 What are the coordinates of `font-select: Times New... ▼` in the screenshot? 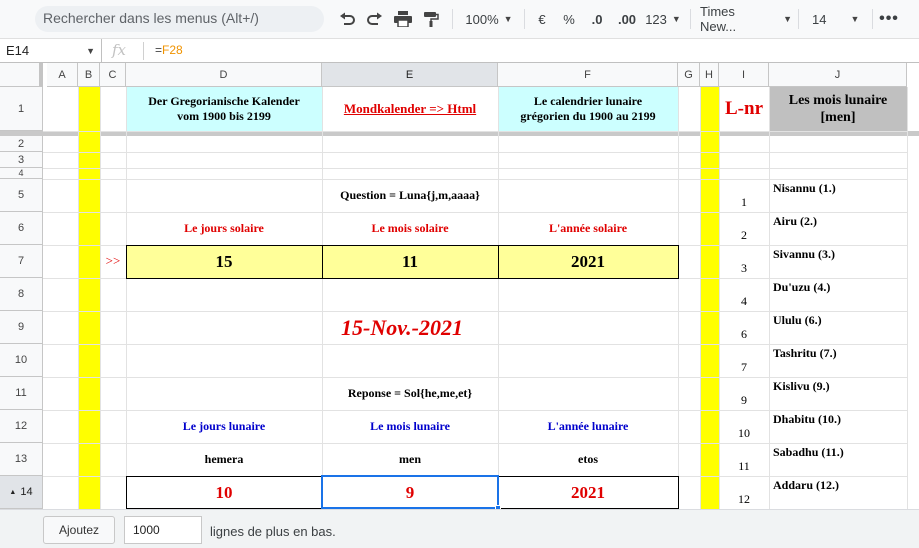 It's located at (744, 19).